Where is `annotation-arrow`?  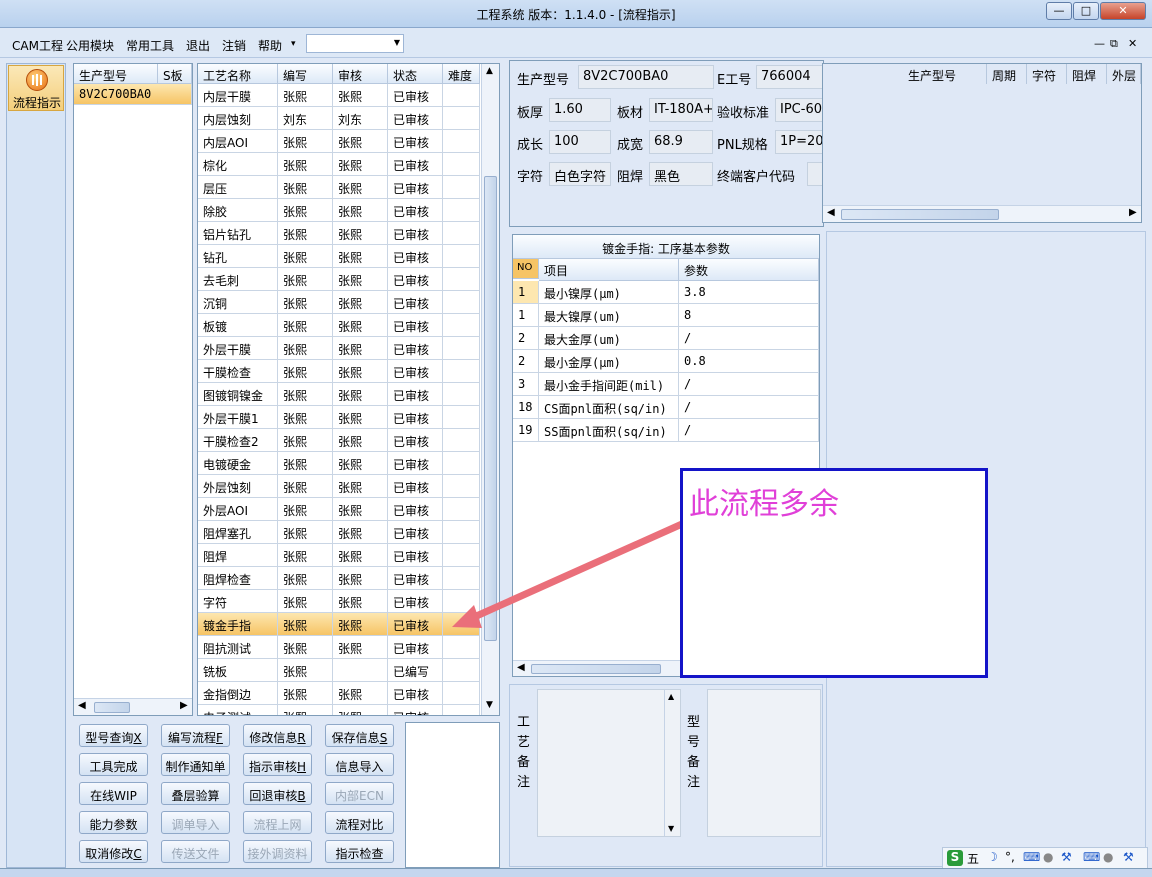 annotation-arrow is located at coordinates (569, 574).